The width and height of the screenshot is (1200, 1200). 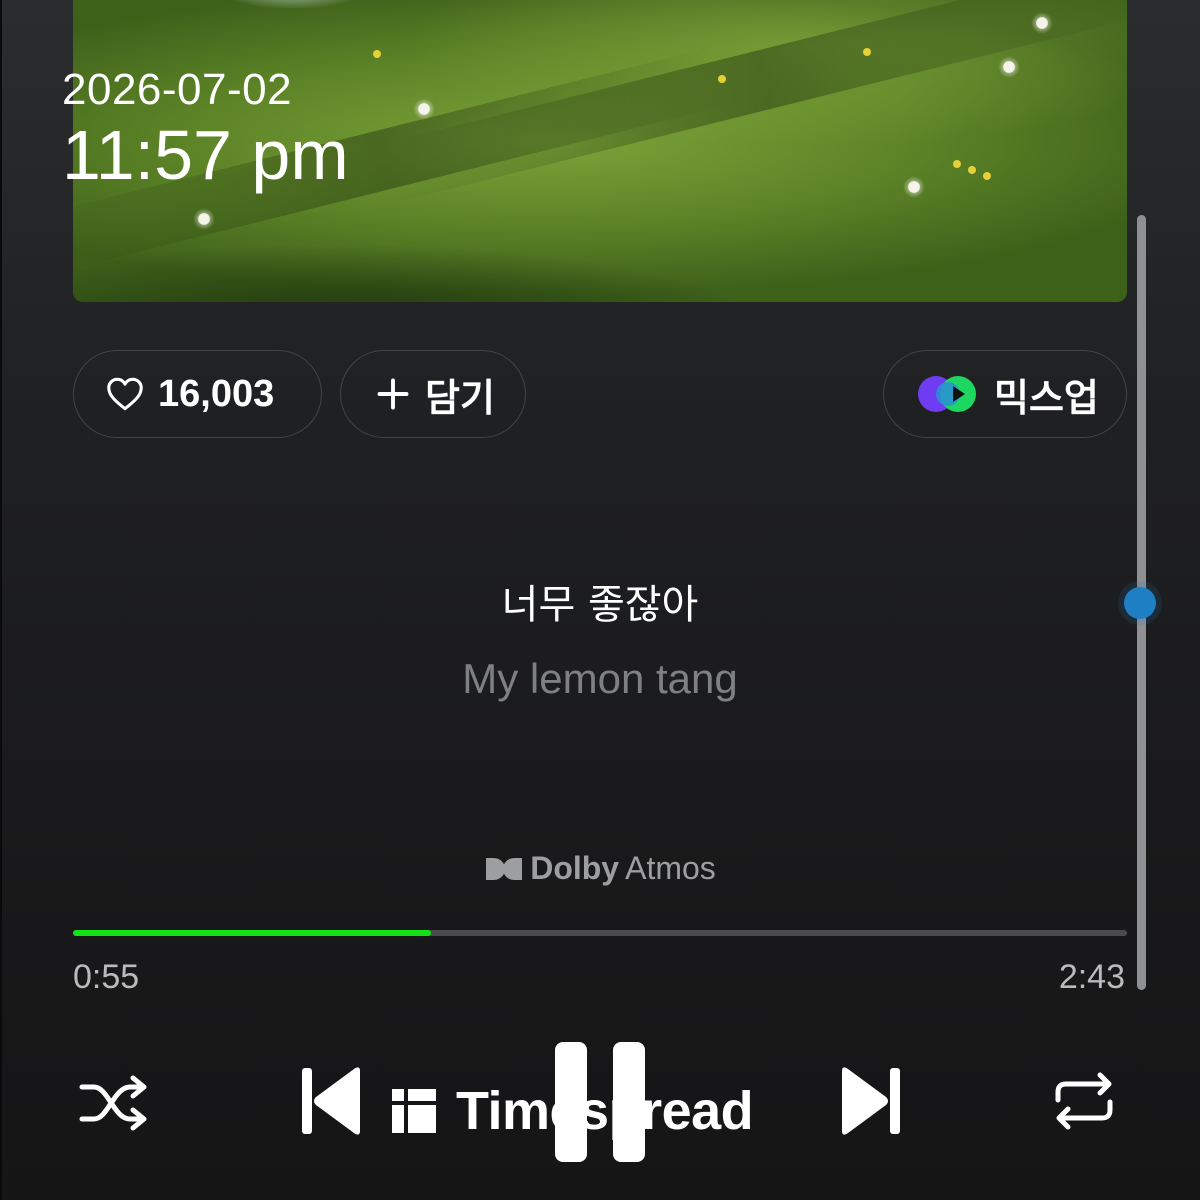 I want to click on heart-icon, so click(x=125, y=394).